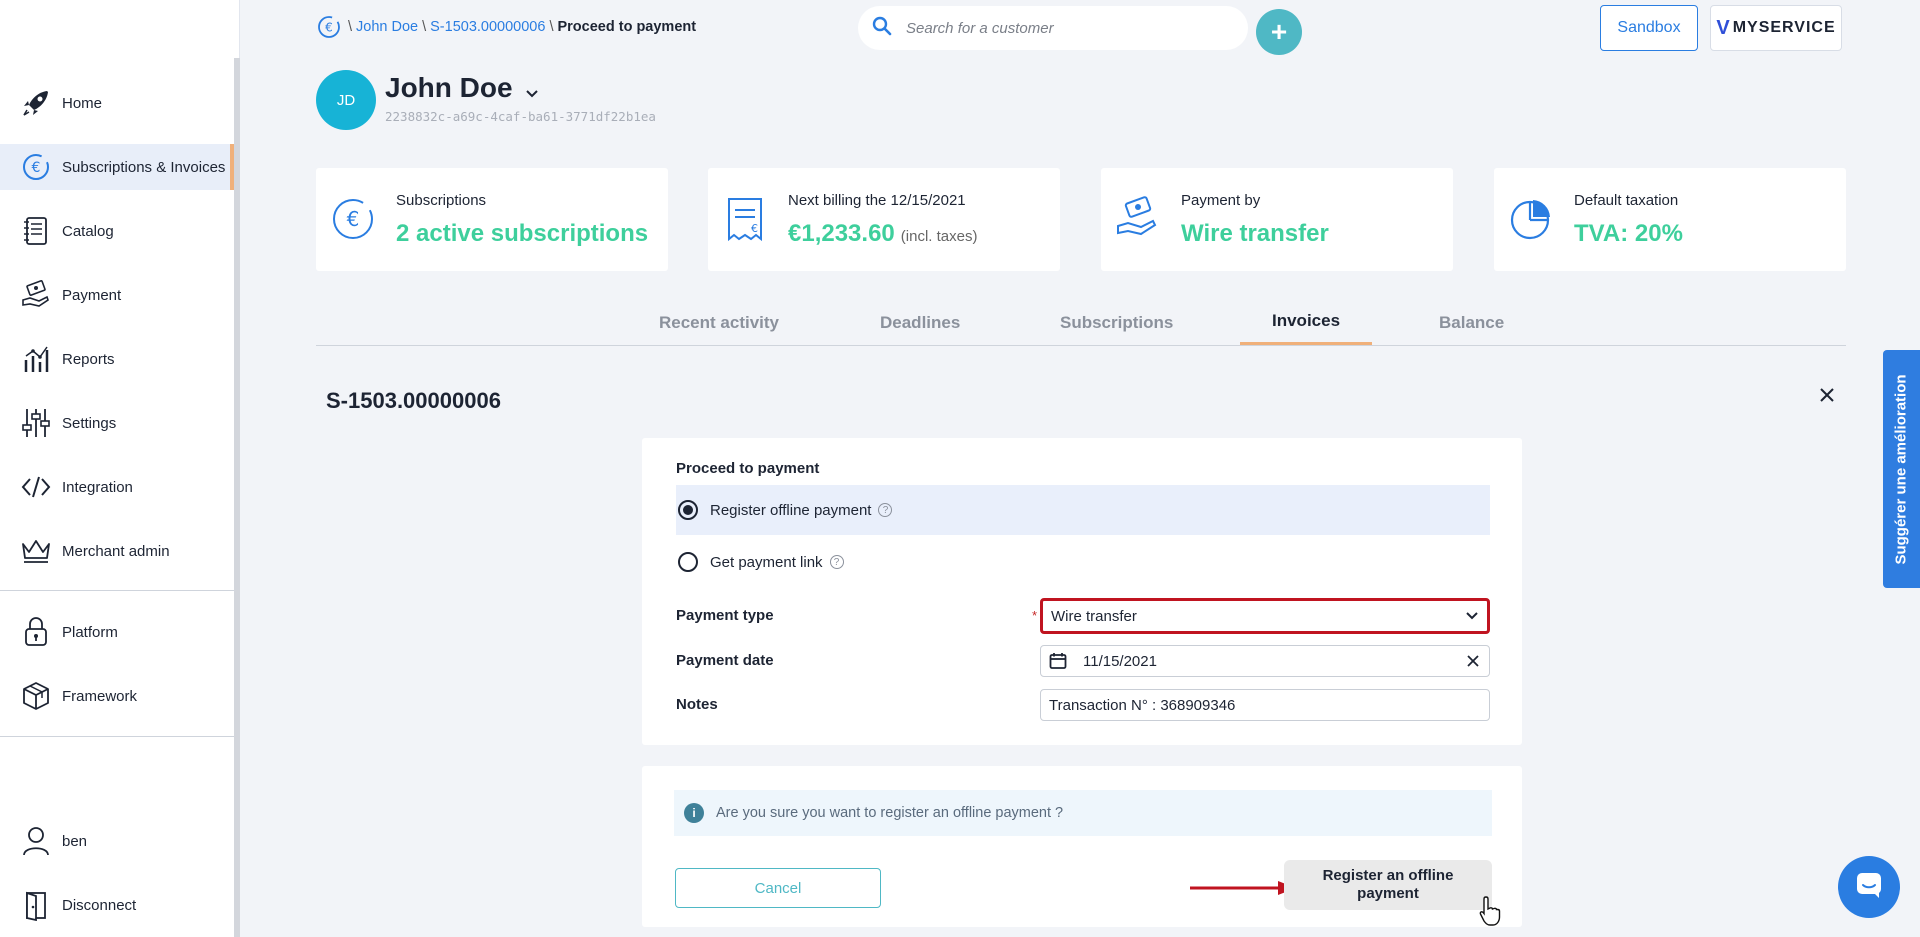 The width and height of the screenshot is (1920, 937). I want to click on sidebar-item-label: Framework, so click(100, 696).